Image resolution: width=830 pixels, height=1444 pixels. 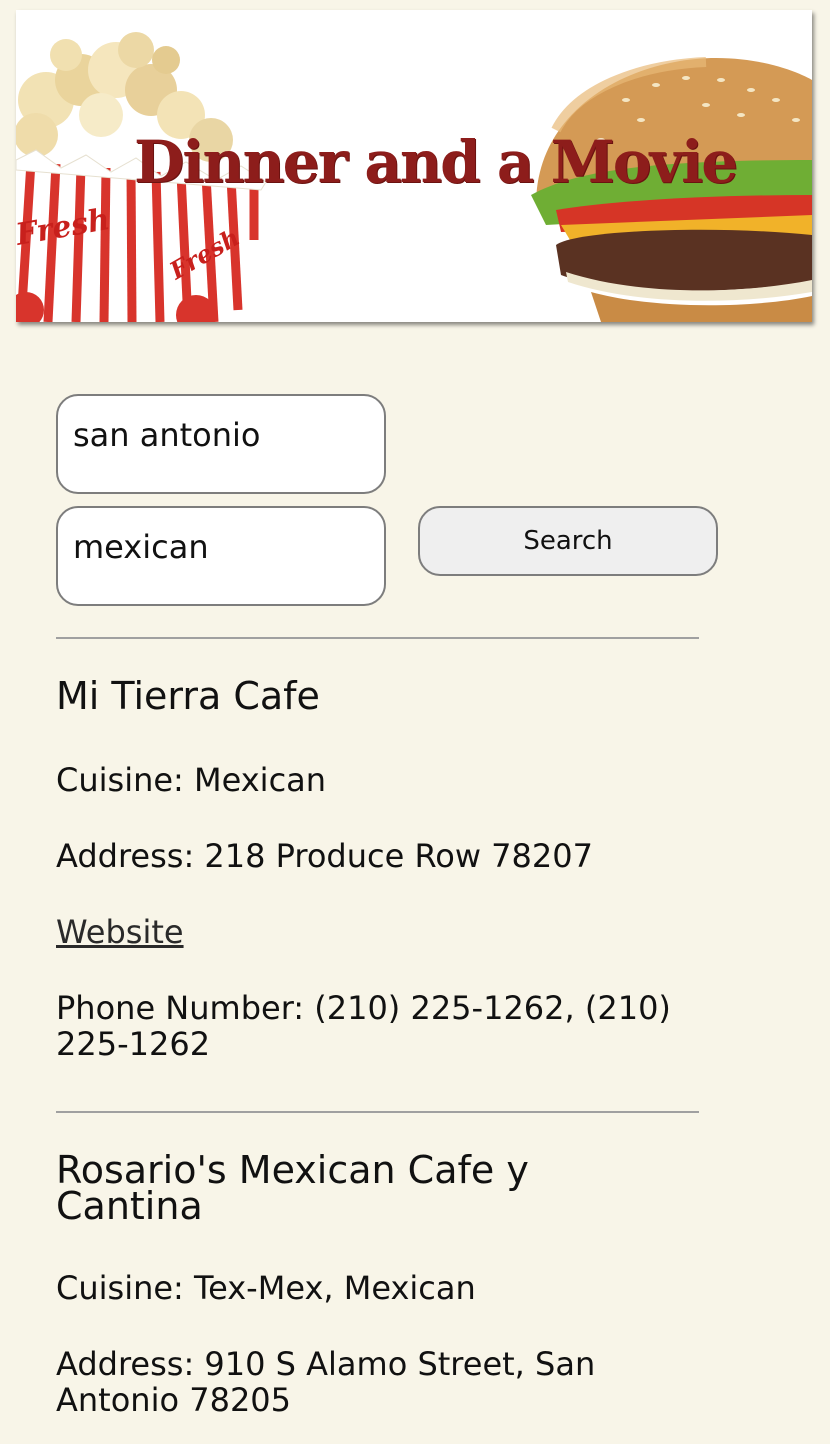 I want to click on restaurant-cuisine: Cuisine: Tex-Mex, Mexican, so click(x=266, y=1288).